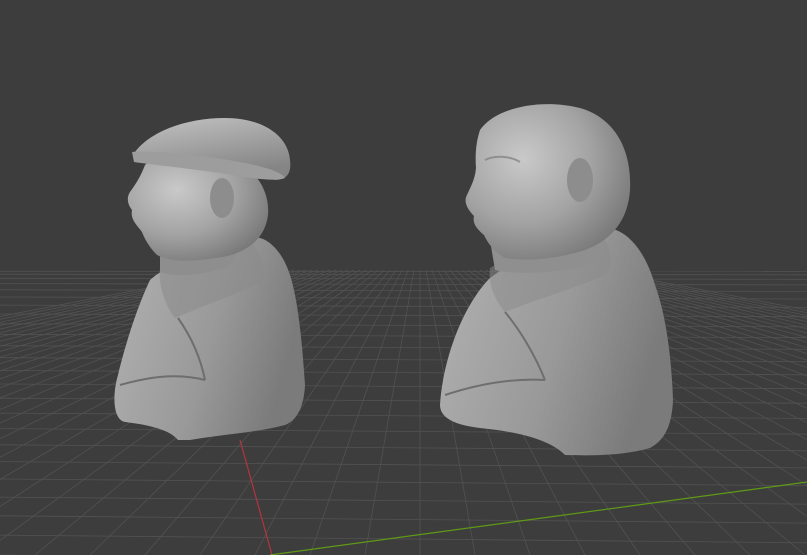  What do you see at coordinates (222, 198) in the screenshot?
I see `bust-with-cap-ear` at bounding box center [222, 198].